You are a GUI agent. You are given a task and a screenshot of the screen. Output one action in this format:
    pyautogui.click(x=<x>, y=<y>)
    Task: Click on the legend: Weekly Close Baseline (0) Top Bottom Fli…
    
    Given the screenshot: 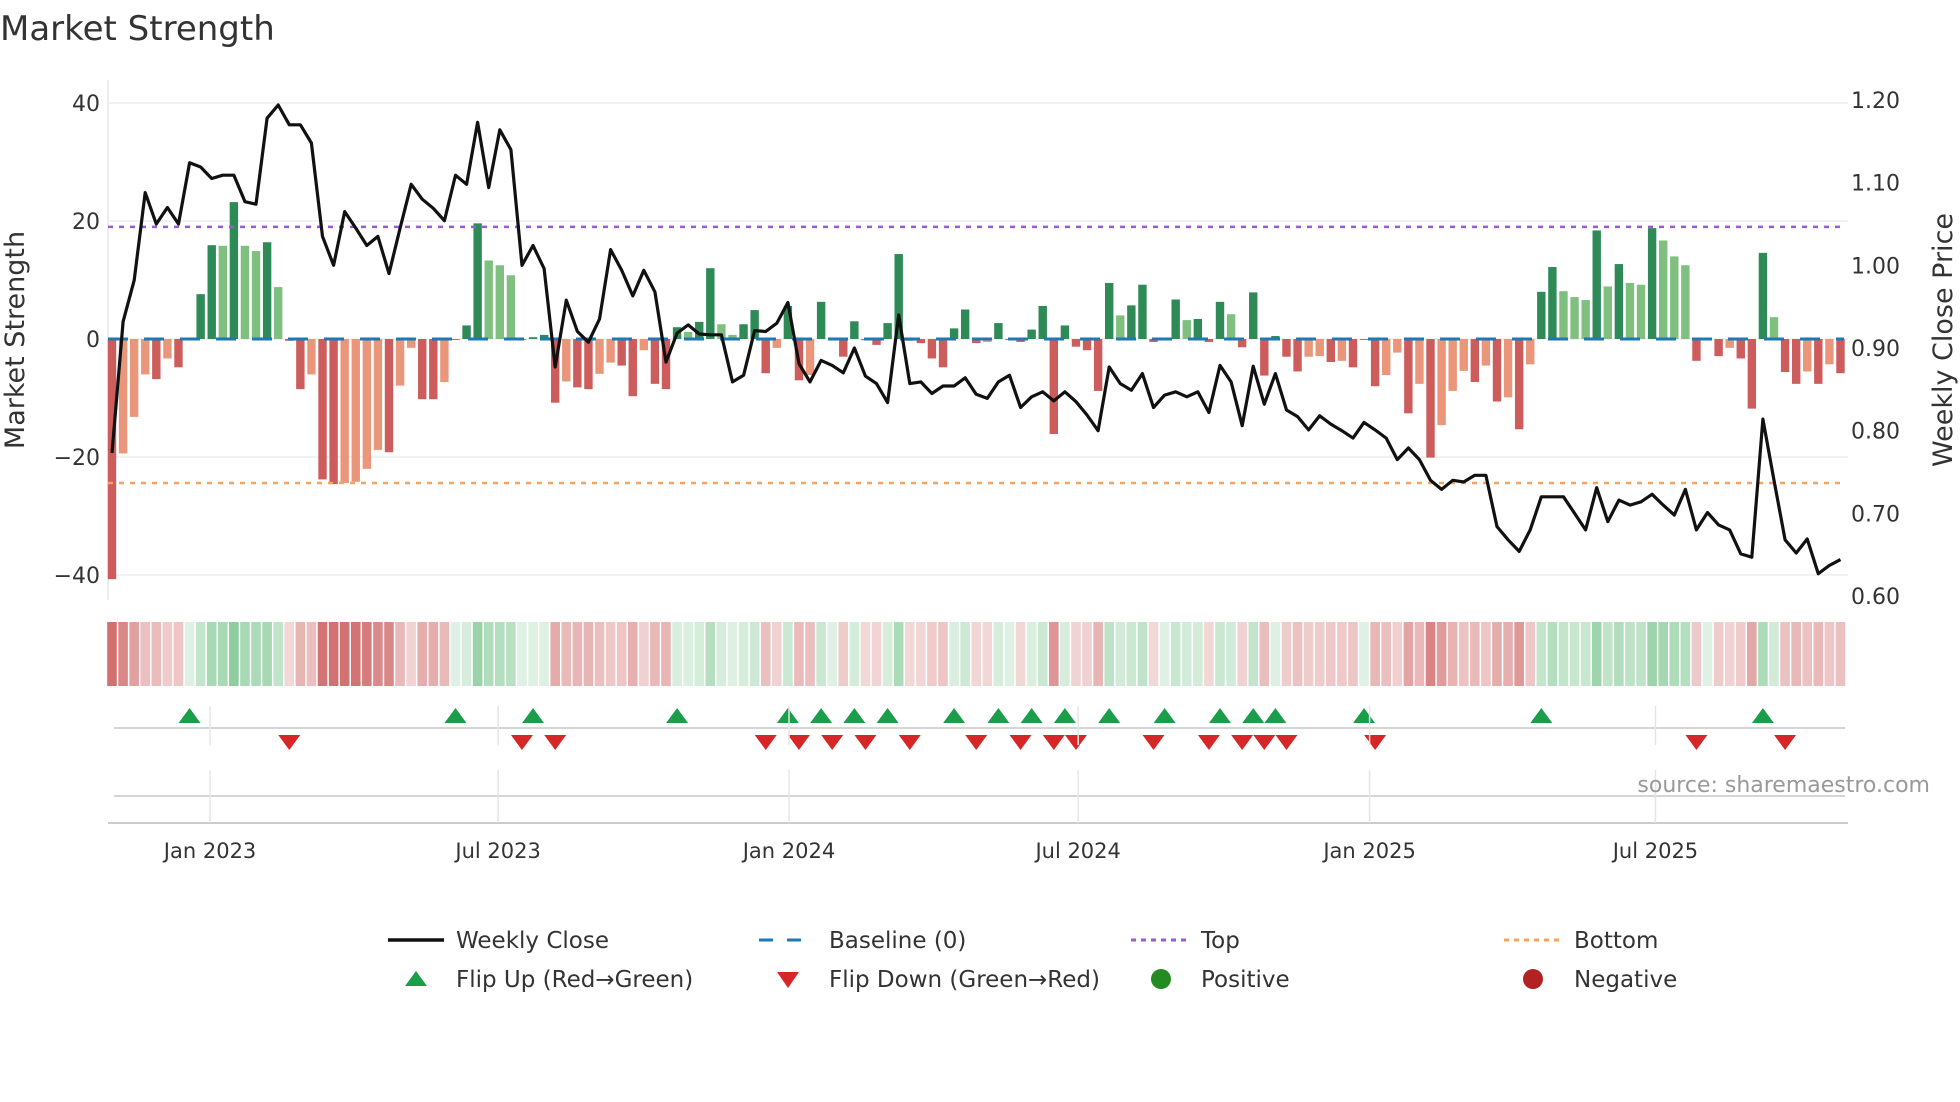 What is the action you would take?
    pyautogui.click(x=1032, y=960)
    